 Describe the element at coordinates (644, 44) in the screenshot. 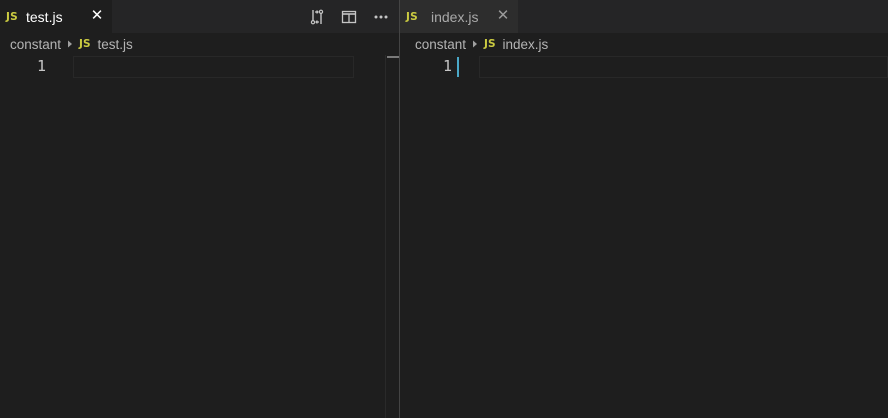

I see `breadcrumb: constant JS index.js` at that location.